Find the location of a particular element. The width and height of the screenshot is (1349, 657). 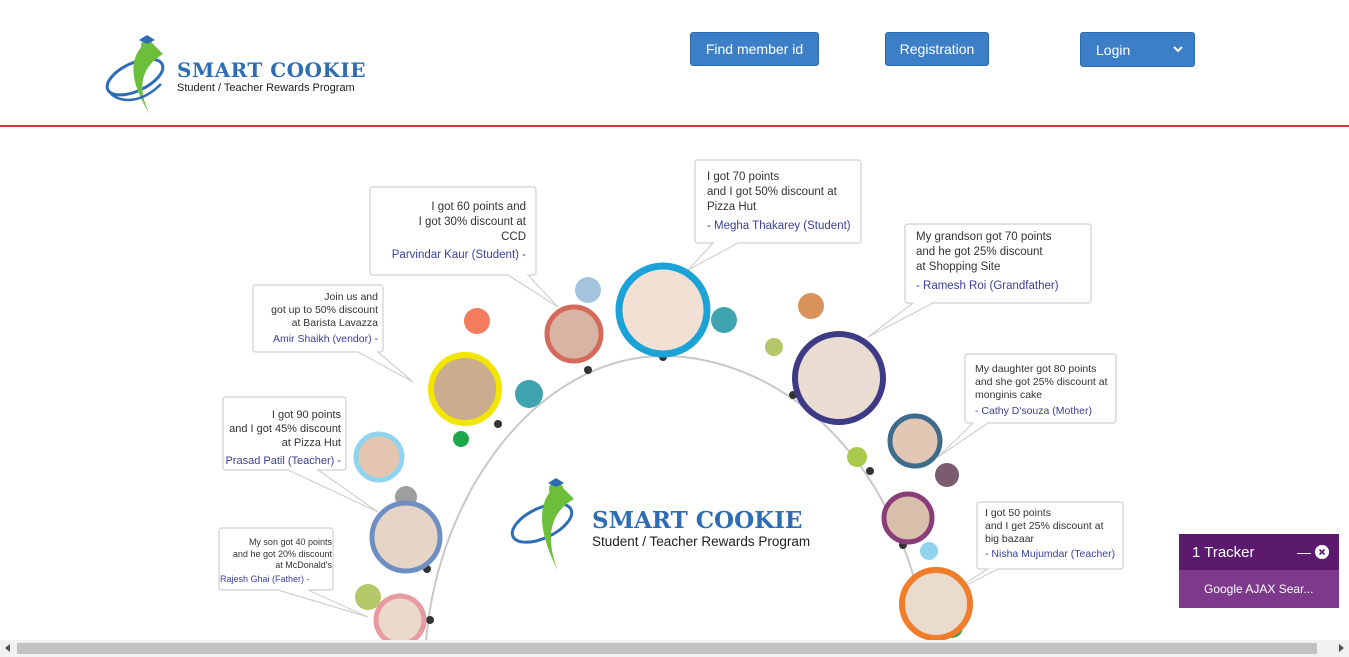

testimonial-line: and she got 25% discount at is located at coordinates (1041, 382).